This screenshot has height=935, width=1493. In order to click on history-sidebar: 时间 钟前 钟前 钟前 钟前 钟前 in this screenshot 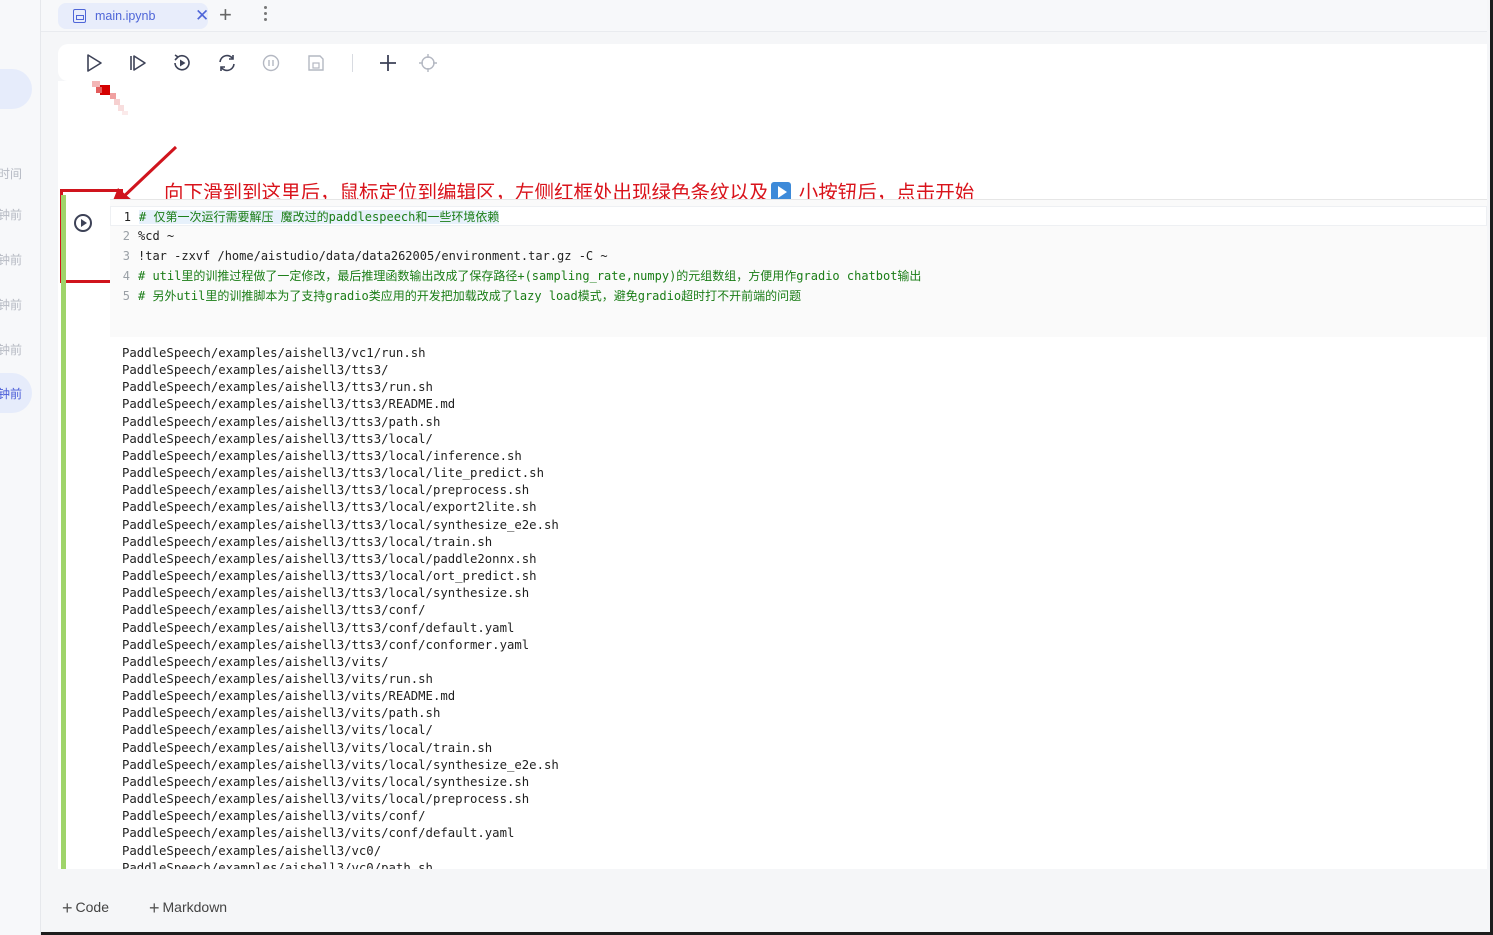, I will do `click(20, 467)`.